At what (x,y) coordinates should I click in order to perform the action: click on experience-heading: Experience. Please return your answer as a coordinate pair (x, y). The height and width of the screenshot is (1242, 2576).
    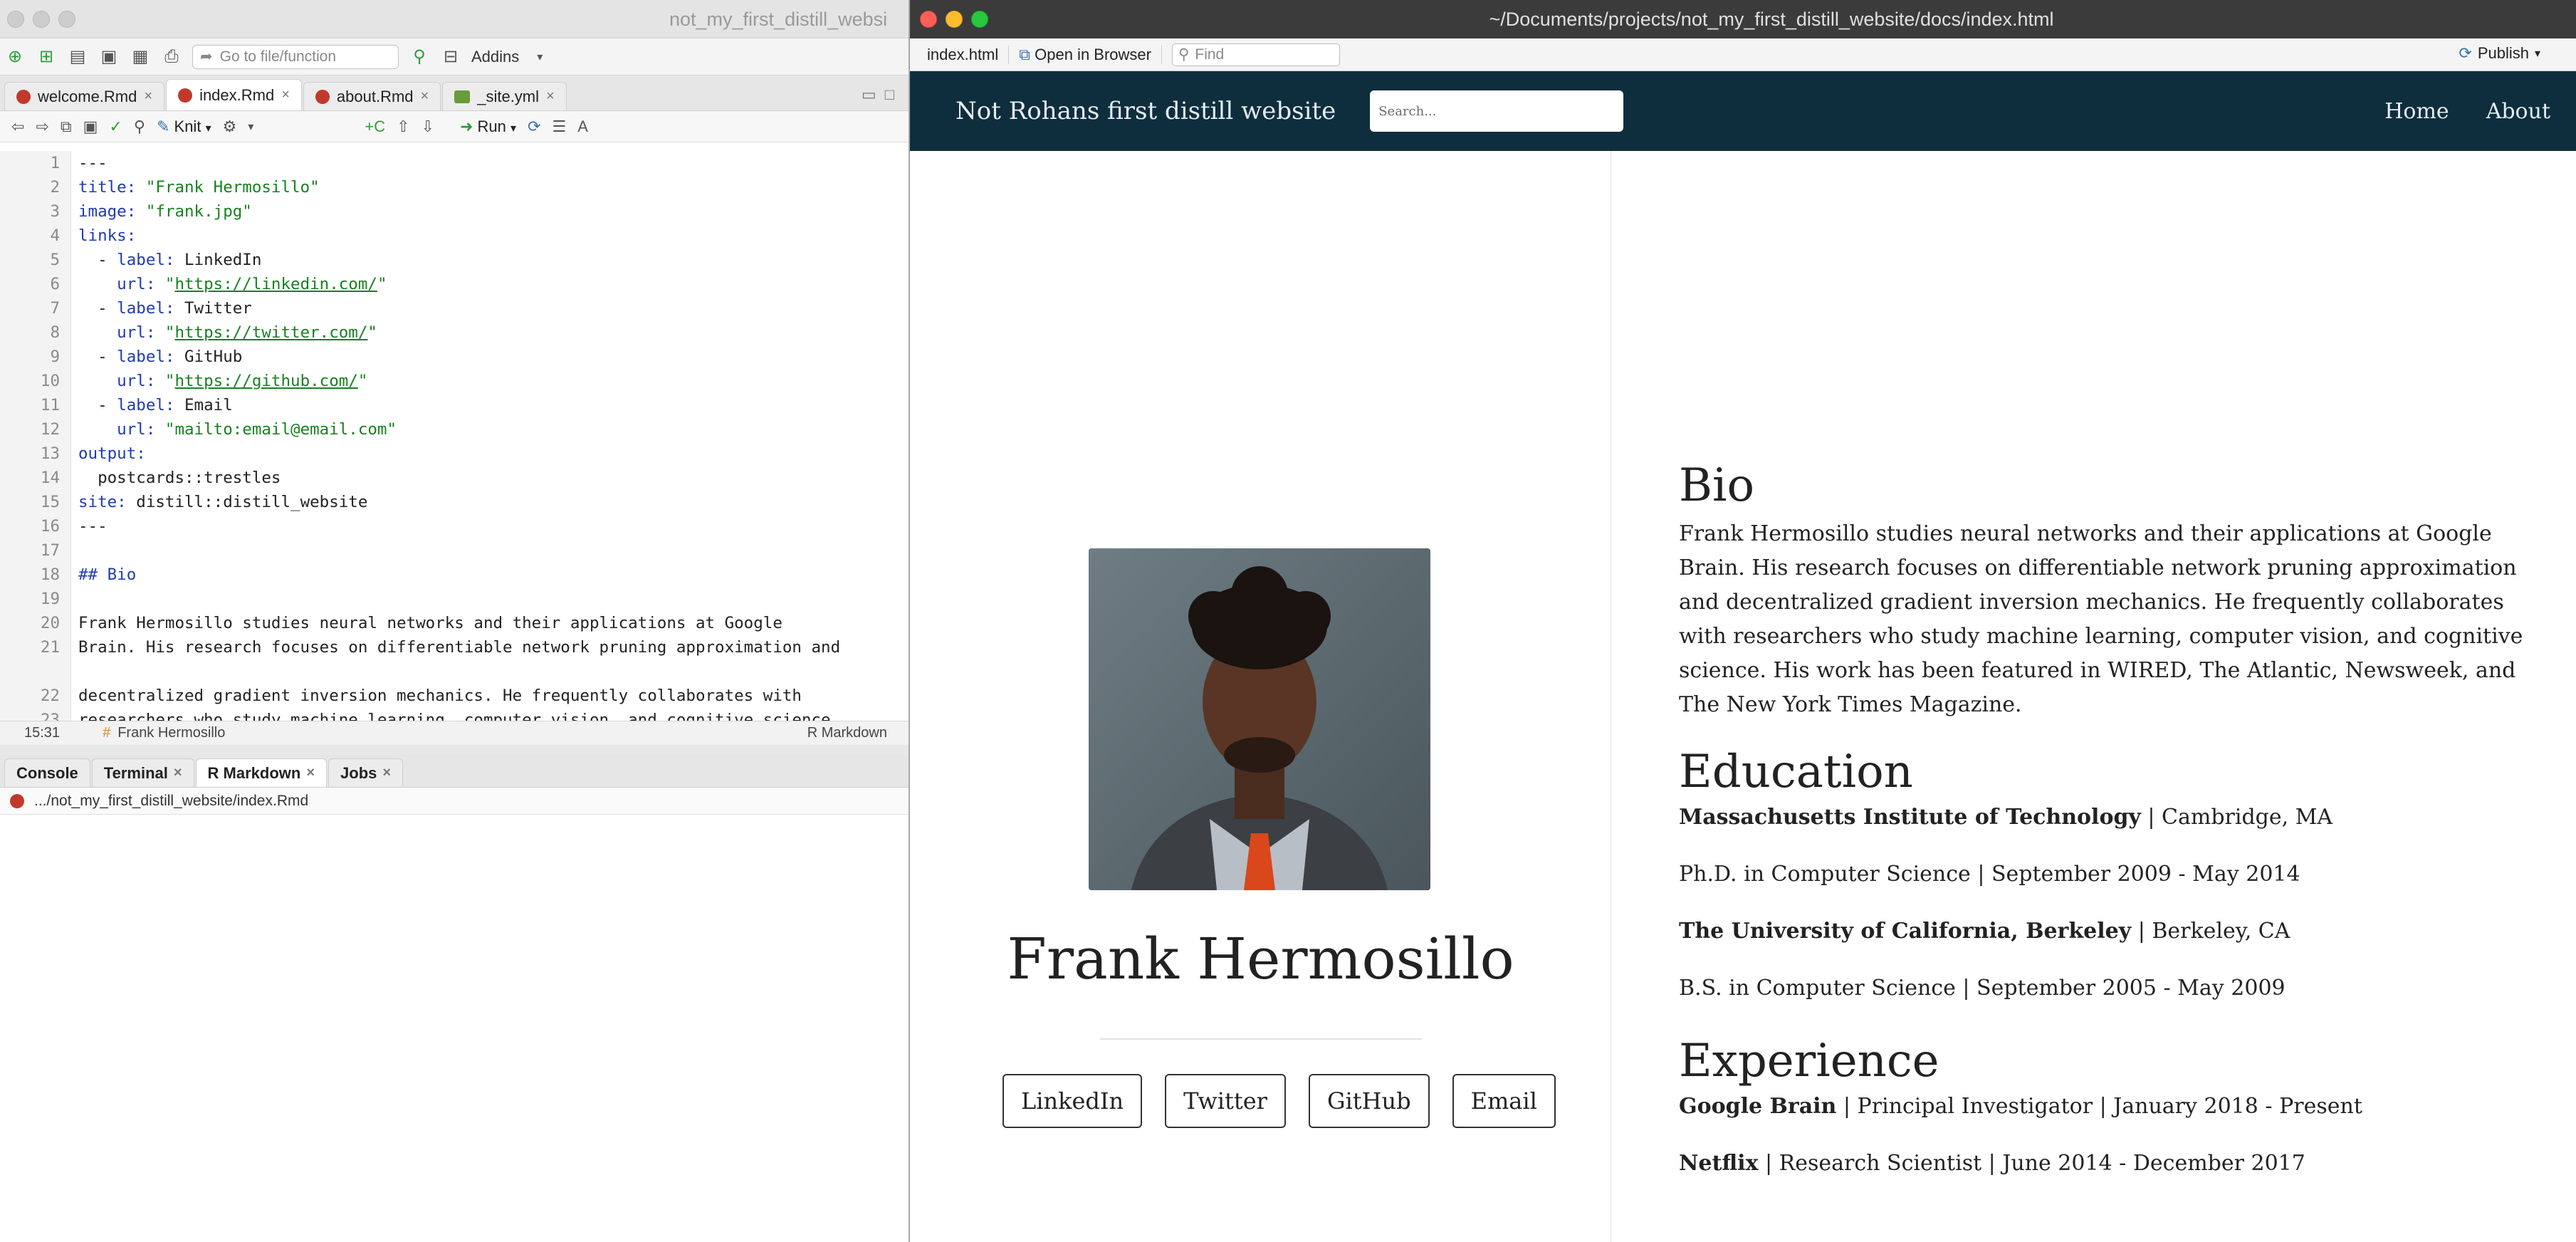
    Looking at the image, I should click on (1809, 1061).